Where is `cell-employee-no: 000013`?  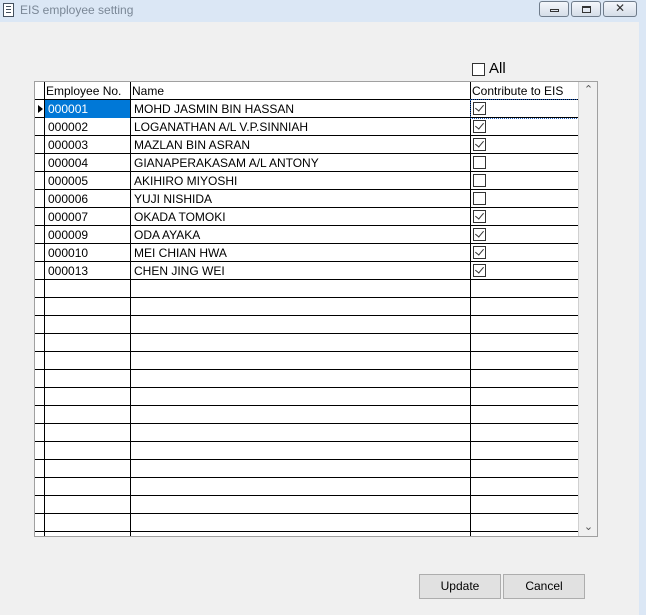
cell-employee-no: 000013 is located at coordinates (87, 271).